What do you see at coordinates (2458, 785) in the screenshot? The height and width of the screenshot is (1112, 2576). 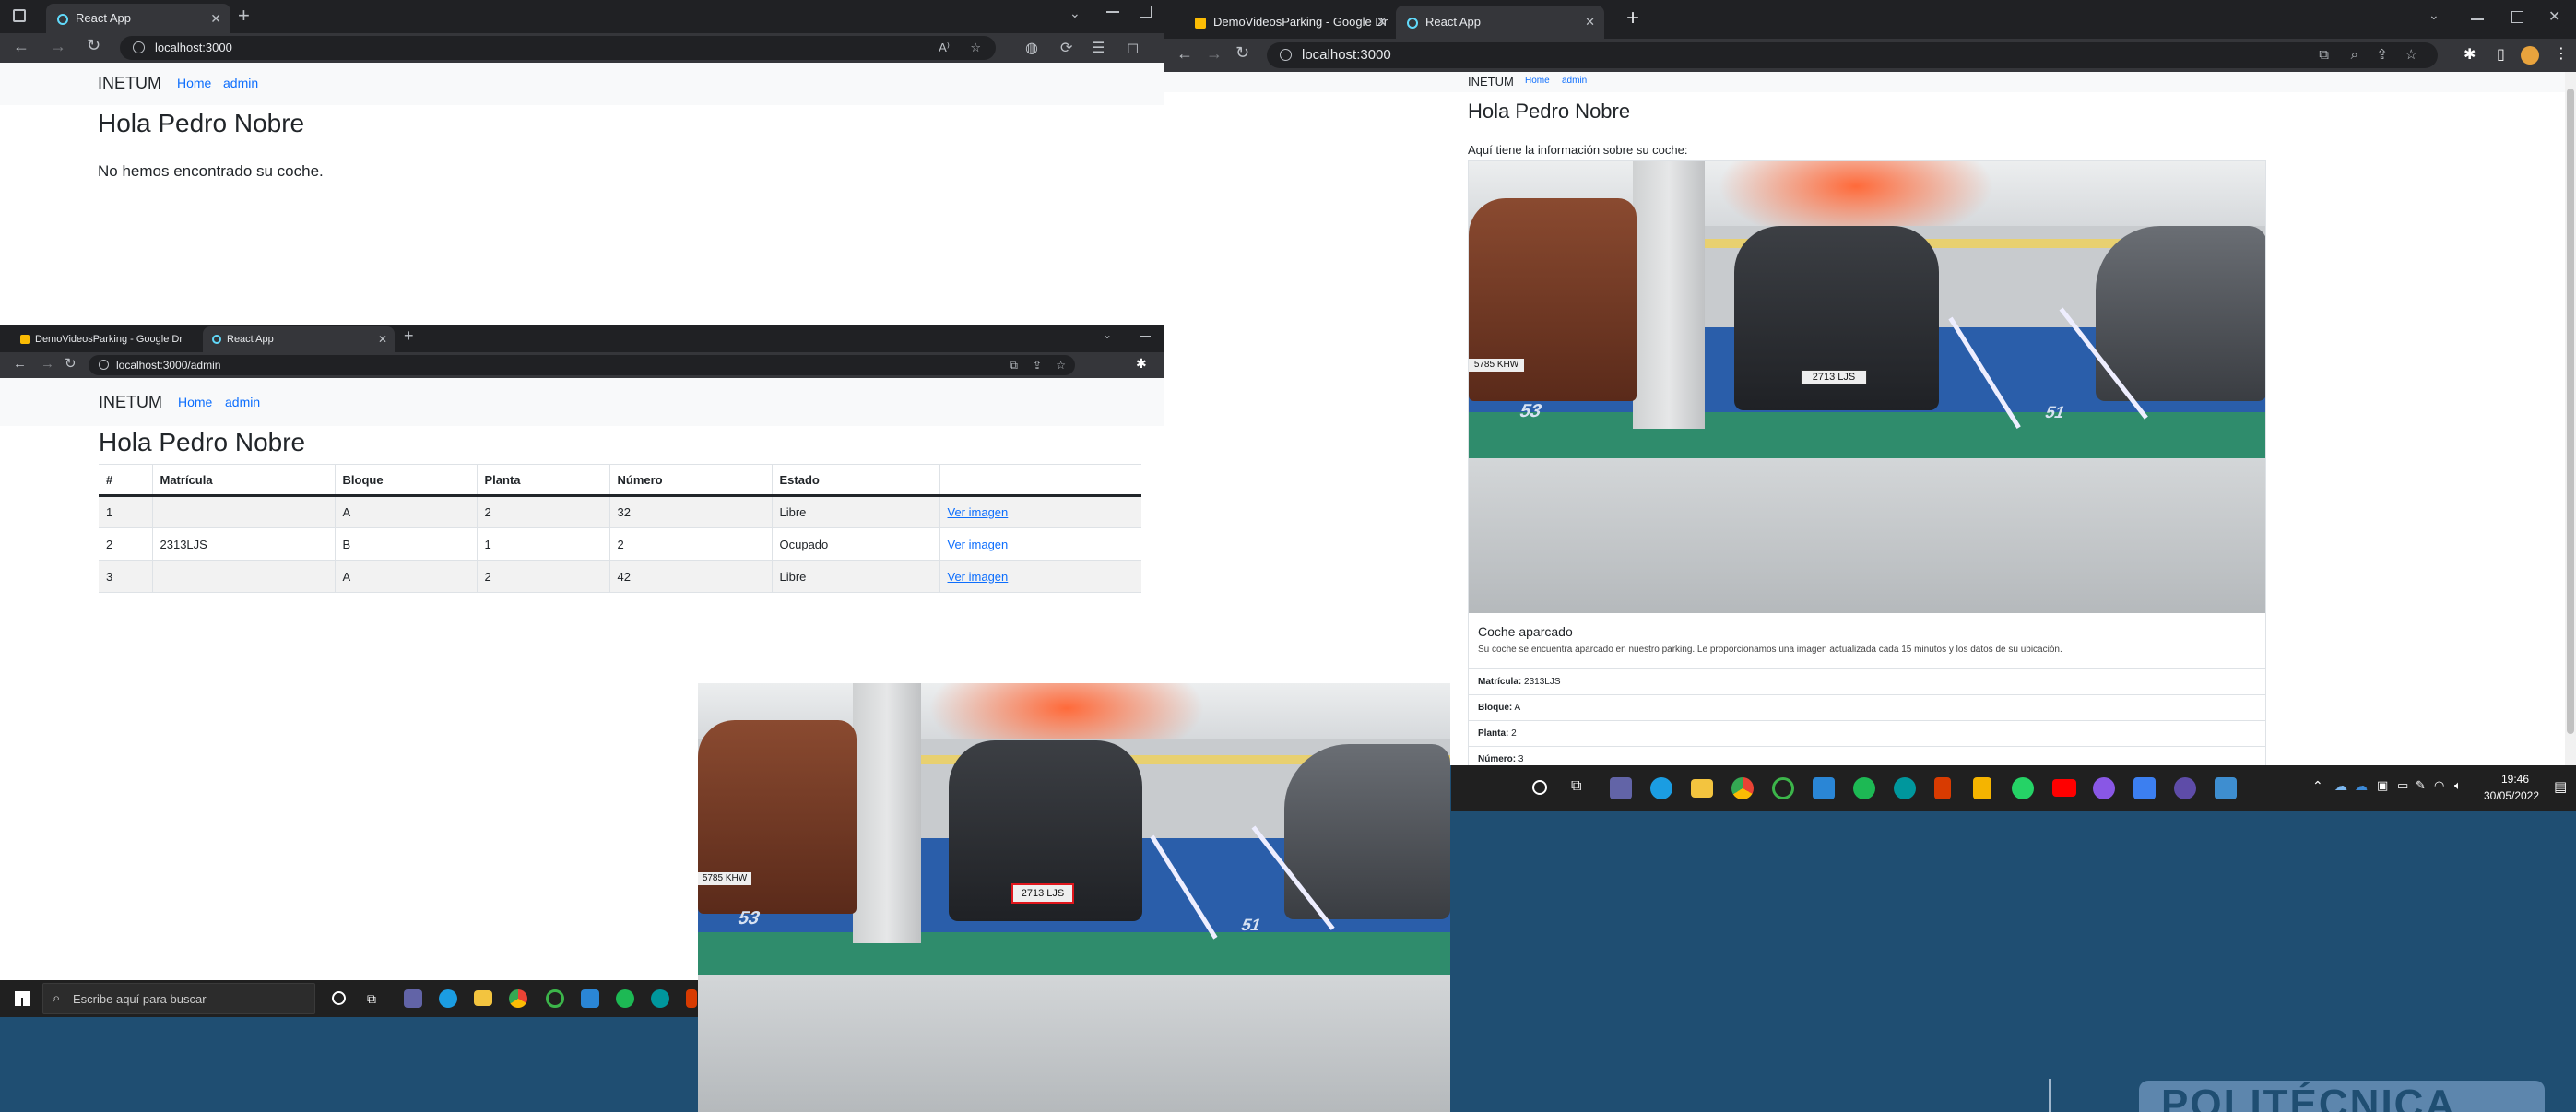 I see `volume-icon: 🔈︎` at bounding box center [2458, 785].